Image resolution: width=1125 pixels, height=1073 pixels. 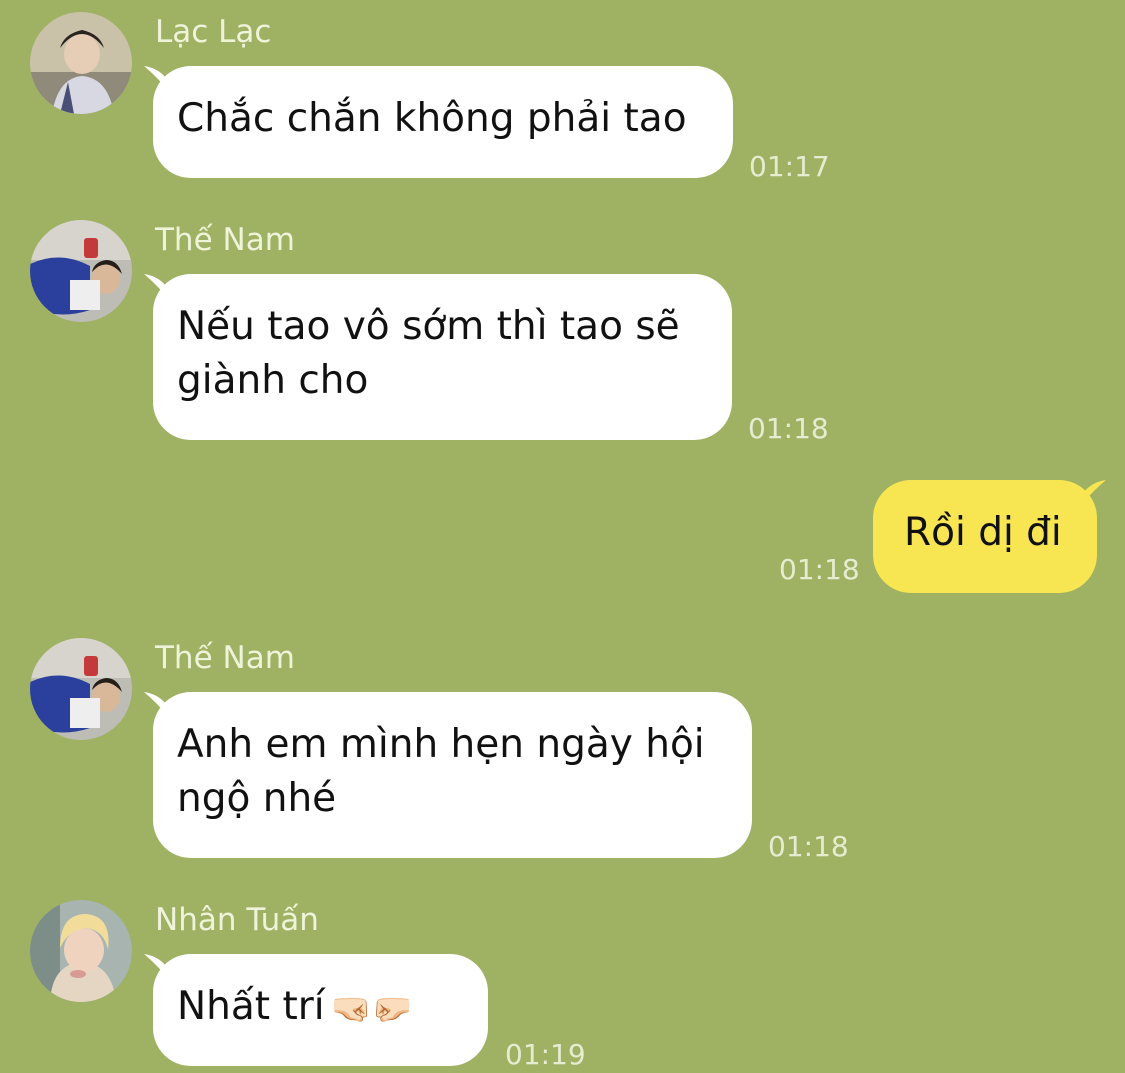 What do you see at coordinates (441, 771) in the screenshot?
I see `message-text: Anh em mình hẹn ngày hội ngộ nhé` at bounding box center [441, 771].